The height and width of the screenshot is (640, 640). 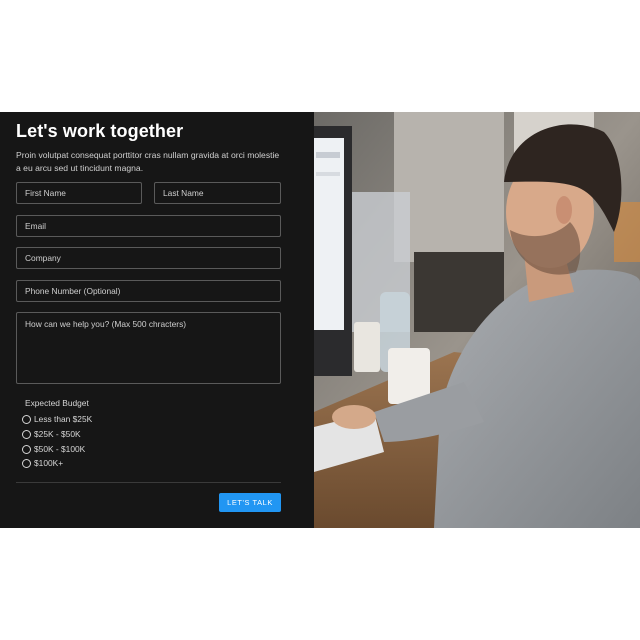 What do you see at coordinates (100, 131) in the screenshot?
I see `form-title: Let's work together` at bounding box center [100, 131].